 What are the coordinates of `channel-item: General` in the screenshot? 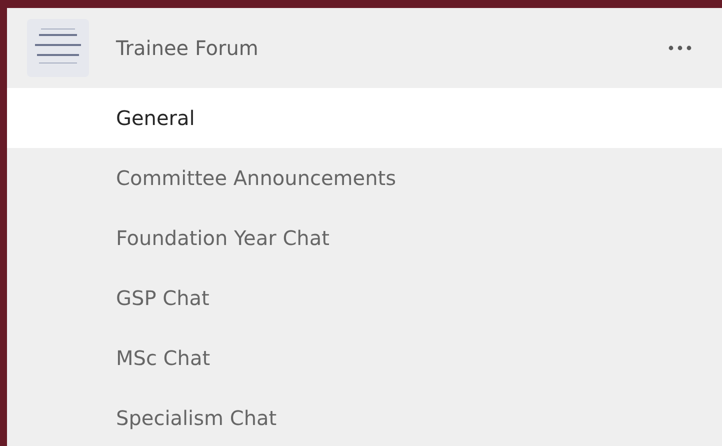 It's located at (364, 118).